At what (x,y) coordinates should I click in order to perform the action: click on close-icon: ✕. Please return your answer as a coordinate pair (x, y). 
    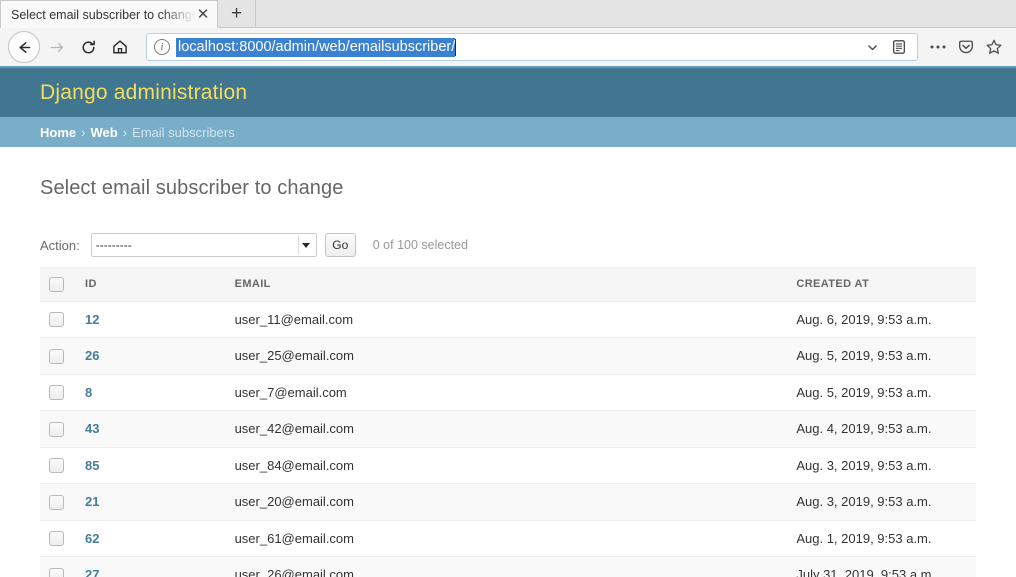
    Looking at the image, I should click on (203, 15).